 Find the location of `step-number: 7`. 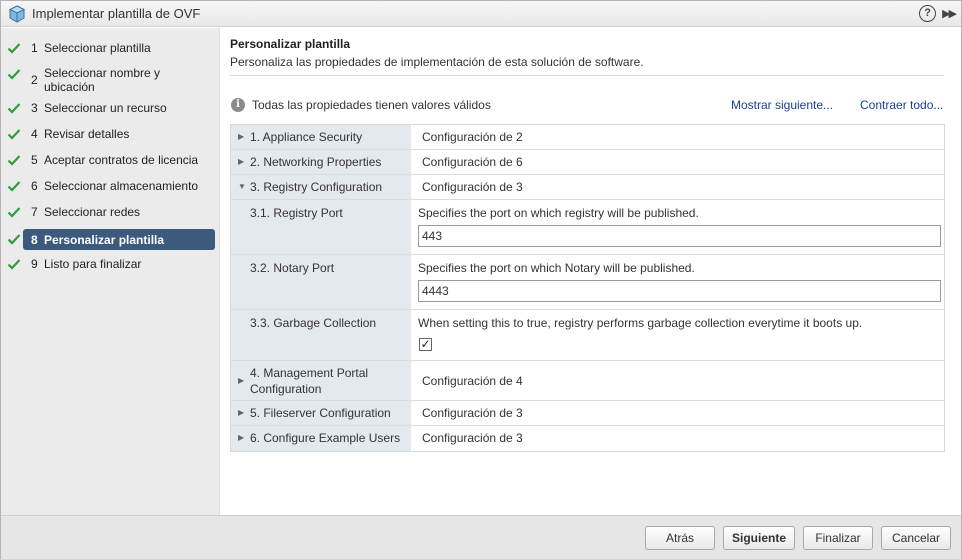

step-number: 7 is located at coordinates (34, 212).